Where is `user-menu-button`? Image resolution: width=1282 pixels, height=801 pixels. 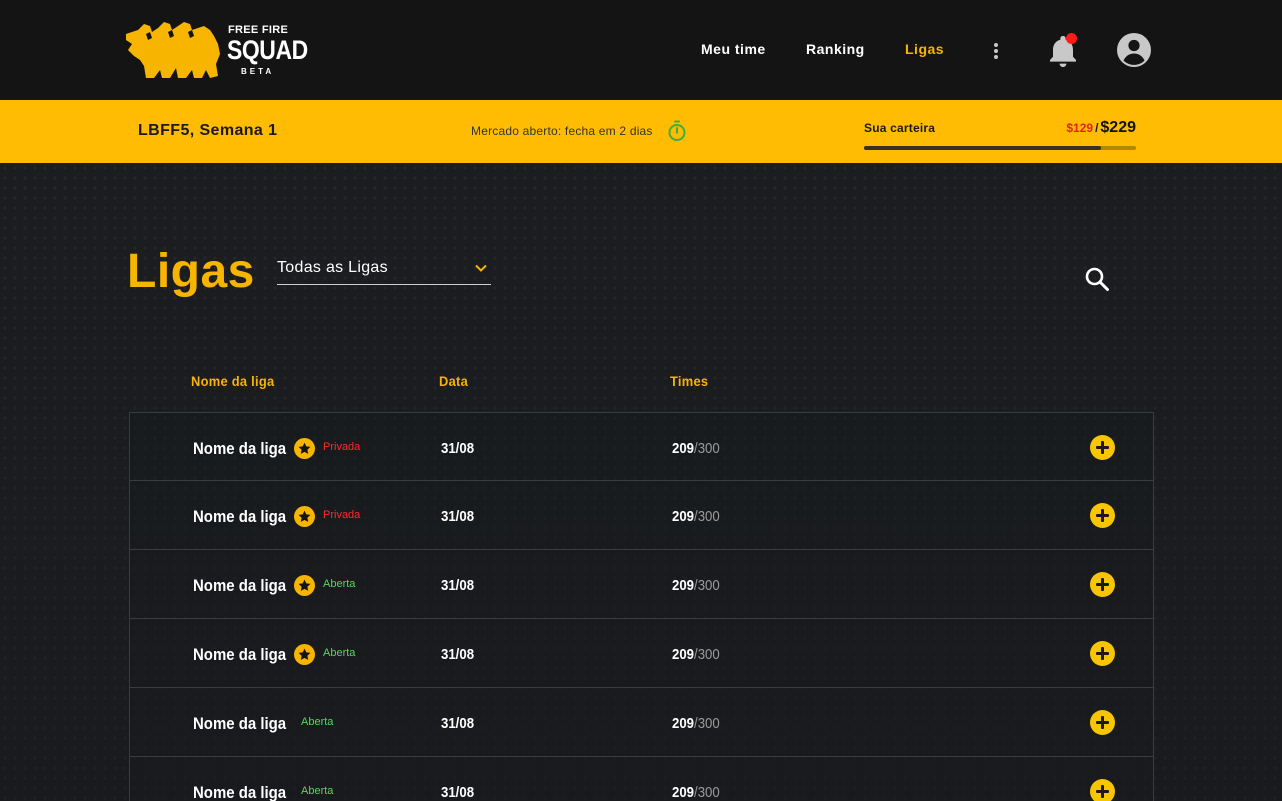 user-menu-button is located at coordinates (1134, 50).